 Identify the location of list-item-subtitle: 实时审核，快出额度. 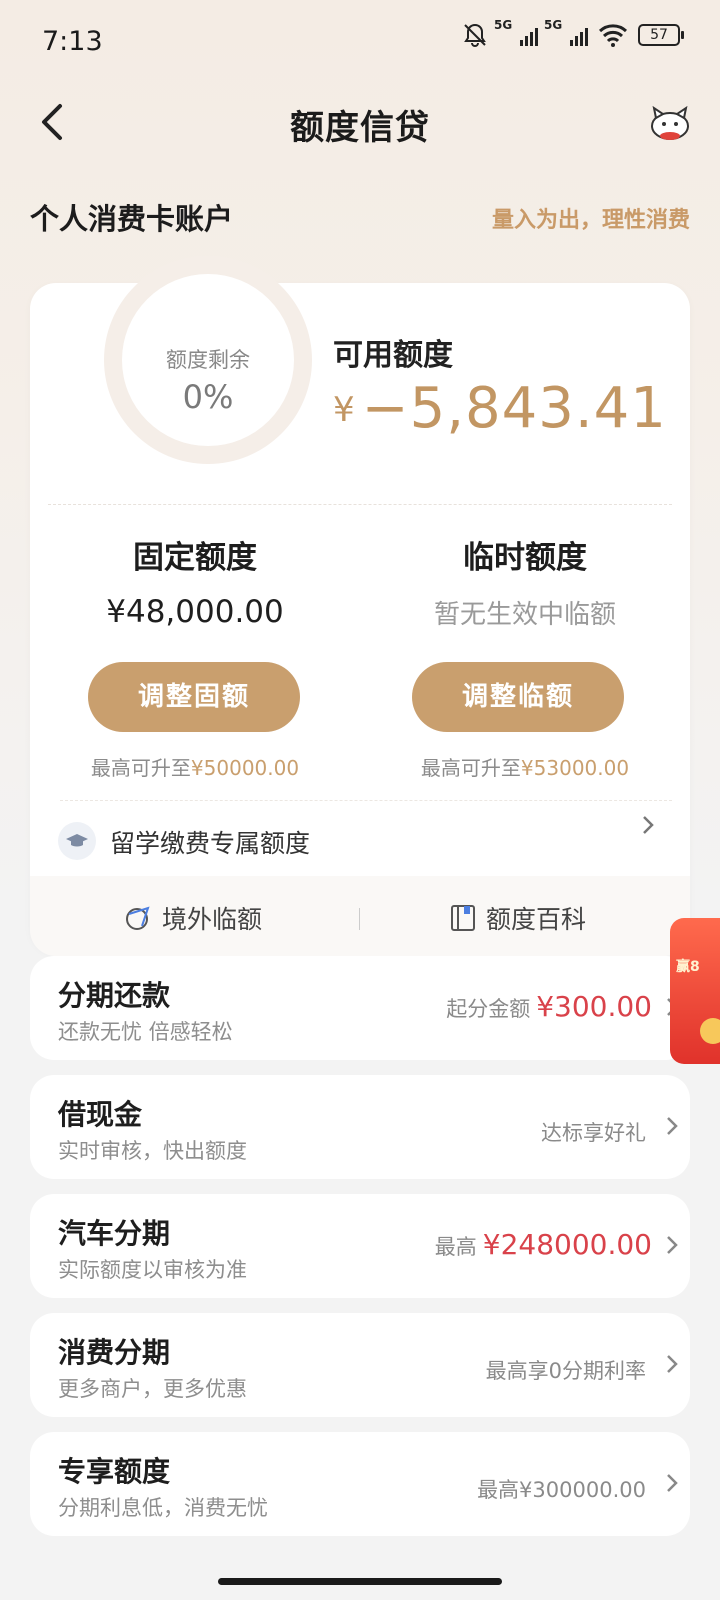
(152, 1151).